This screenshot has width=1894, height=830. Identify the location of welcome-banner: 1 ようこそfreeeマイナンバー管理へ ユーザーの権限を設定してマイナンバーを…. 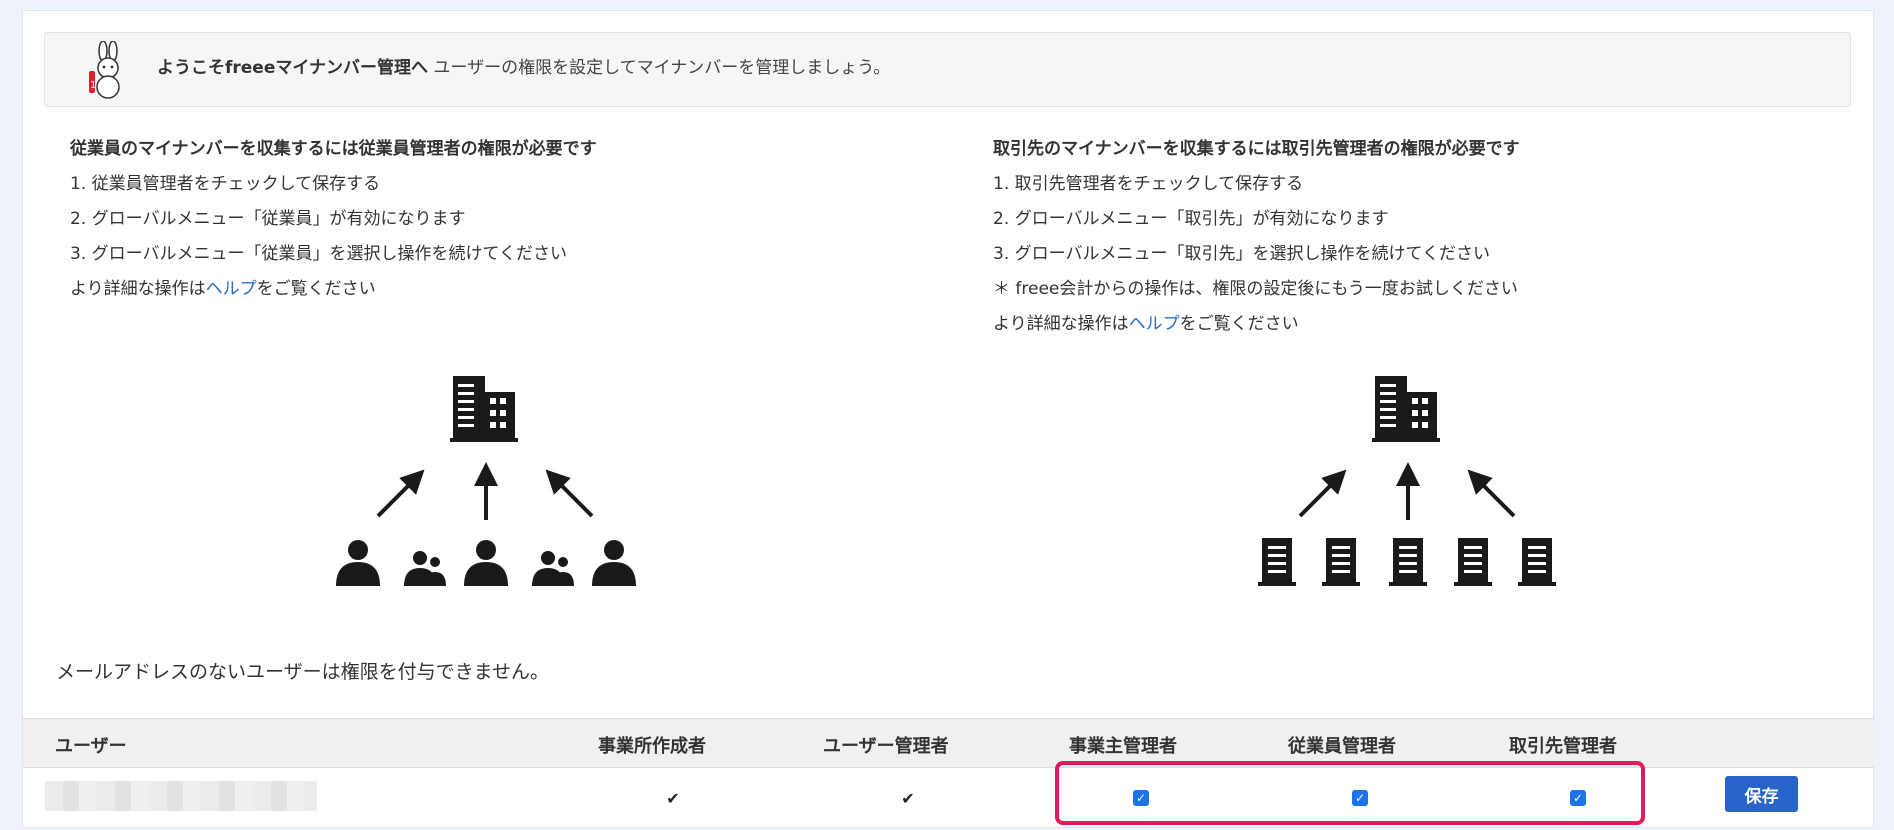
(947, 69).